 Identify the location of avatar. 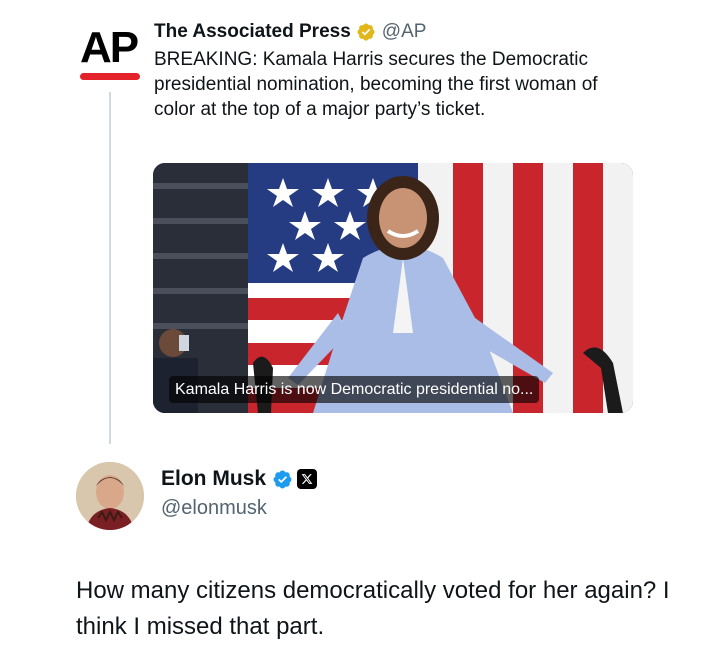
(110, 496).